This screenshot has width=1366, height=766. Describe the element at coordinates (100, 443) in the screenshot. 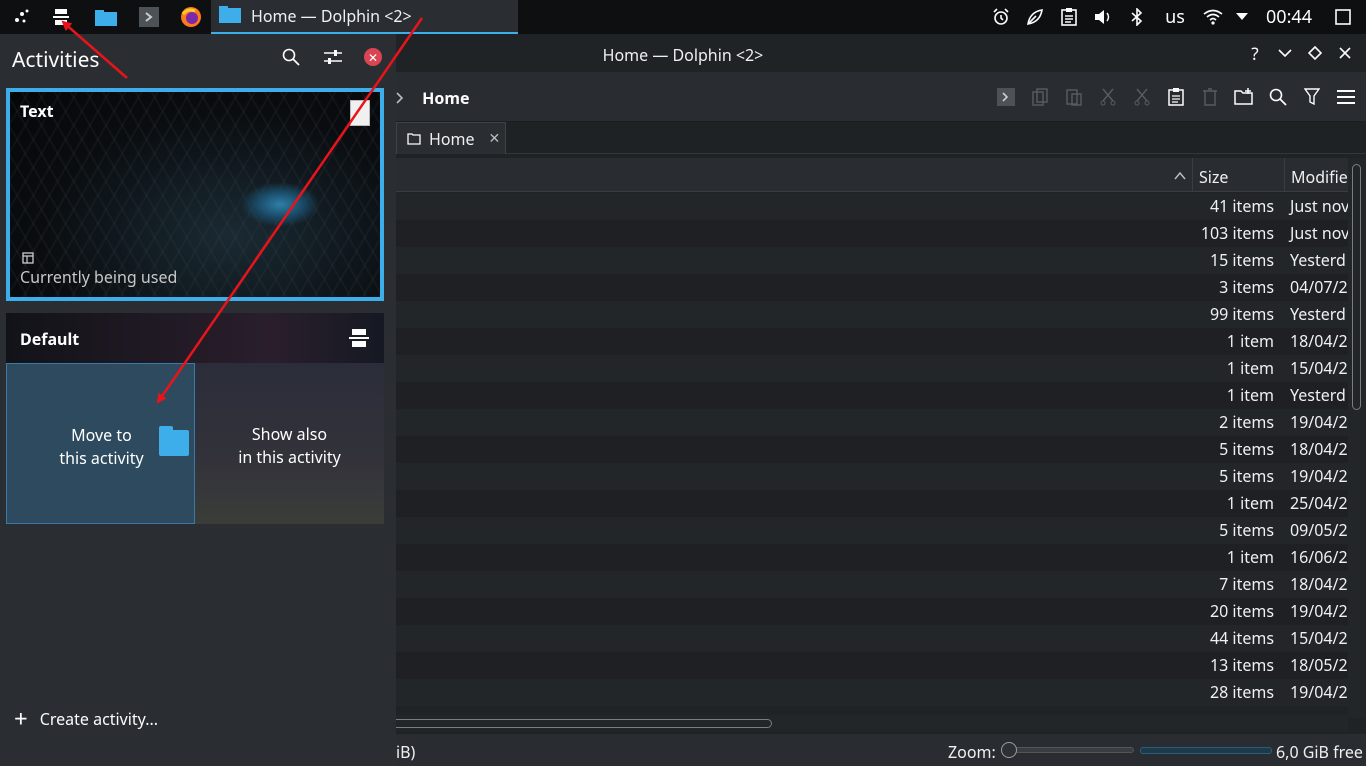

I see `move-to-activity-option: Move to this activity` at that location.